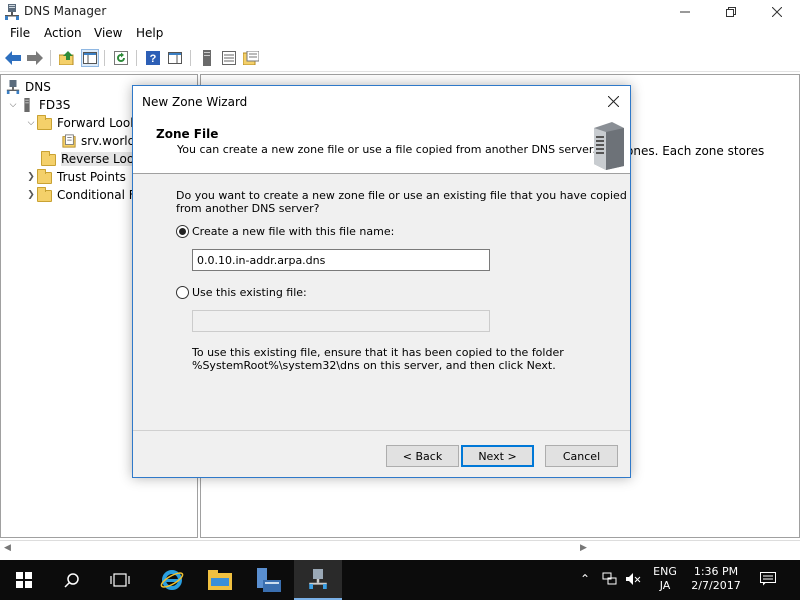  I want to click on cancel-button: Cancel, so click(581, 456).